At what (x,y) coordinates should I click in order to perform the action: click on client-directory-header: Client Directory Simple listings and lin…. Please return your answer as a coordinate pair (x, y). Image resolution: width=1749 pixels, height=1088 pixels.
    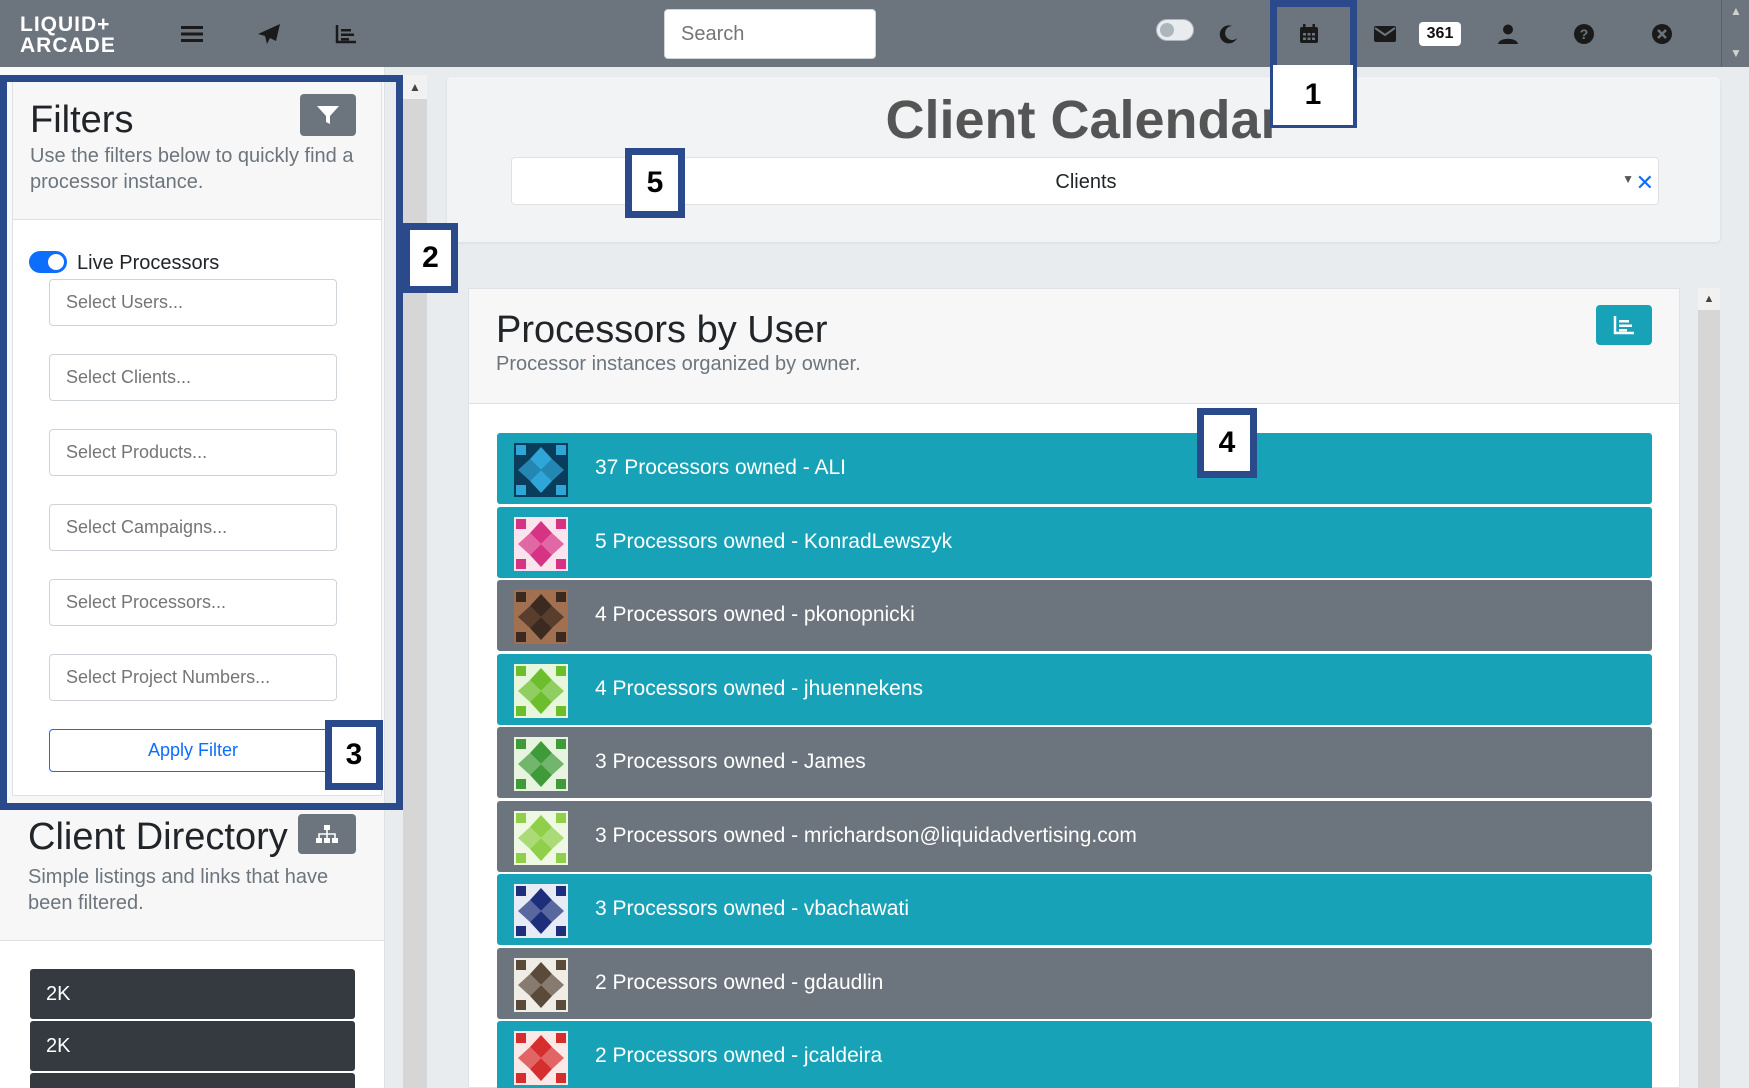
    Looking at the image, I should click on (192, 868).